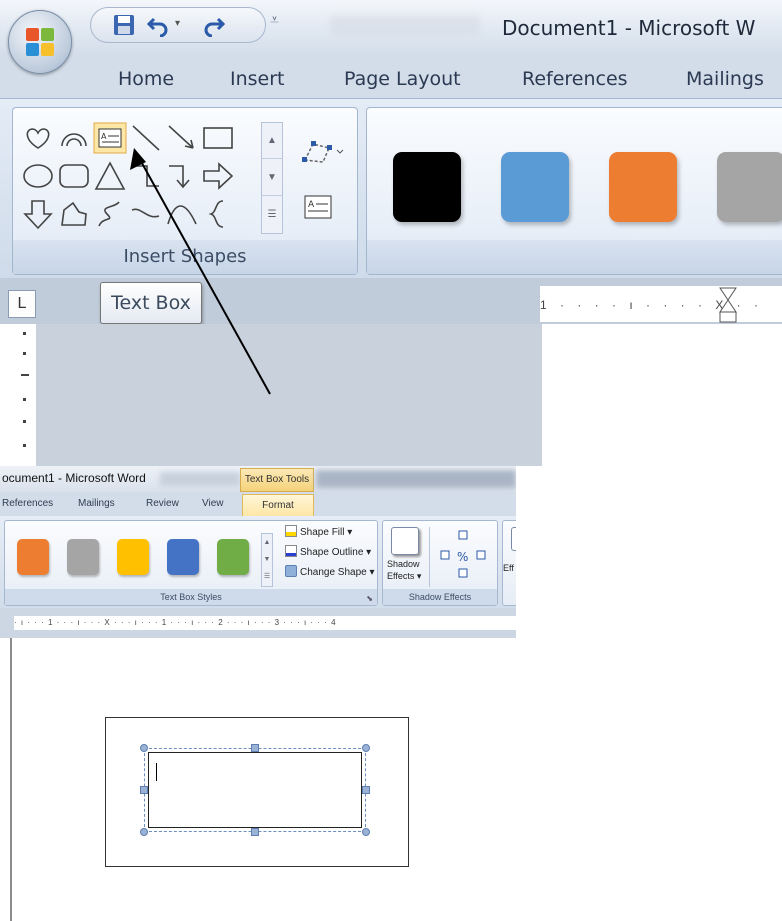  I want to click on text-box-style-gray, so click(83, 557).